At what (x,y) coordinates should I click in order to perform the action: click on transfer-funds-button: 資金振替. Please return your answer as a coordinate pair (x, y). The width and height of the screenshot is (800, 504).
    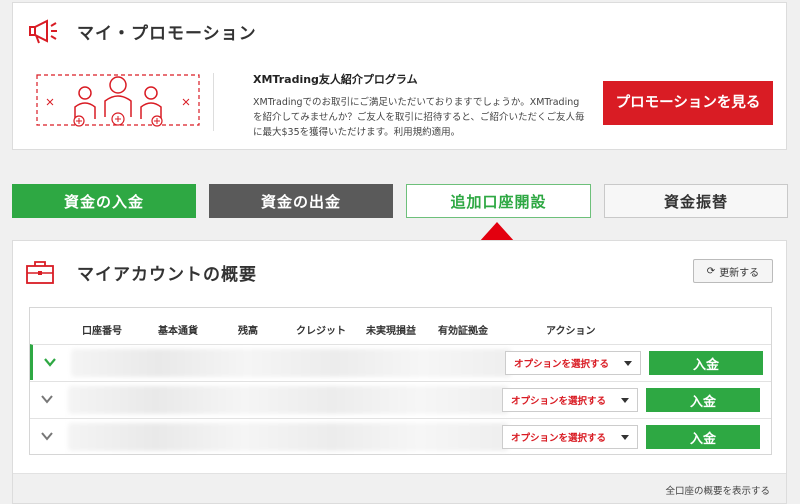
    Looking at the image, I should click on (696, 201).